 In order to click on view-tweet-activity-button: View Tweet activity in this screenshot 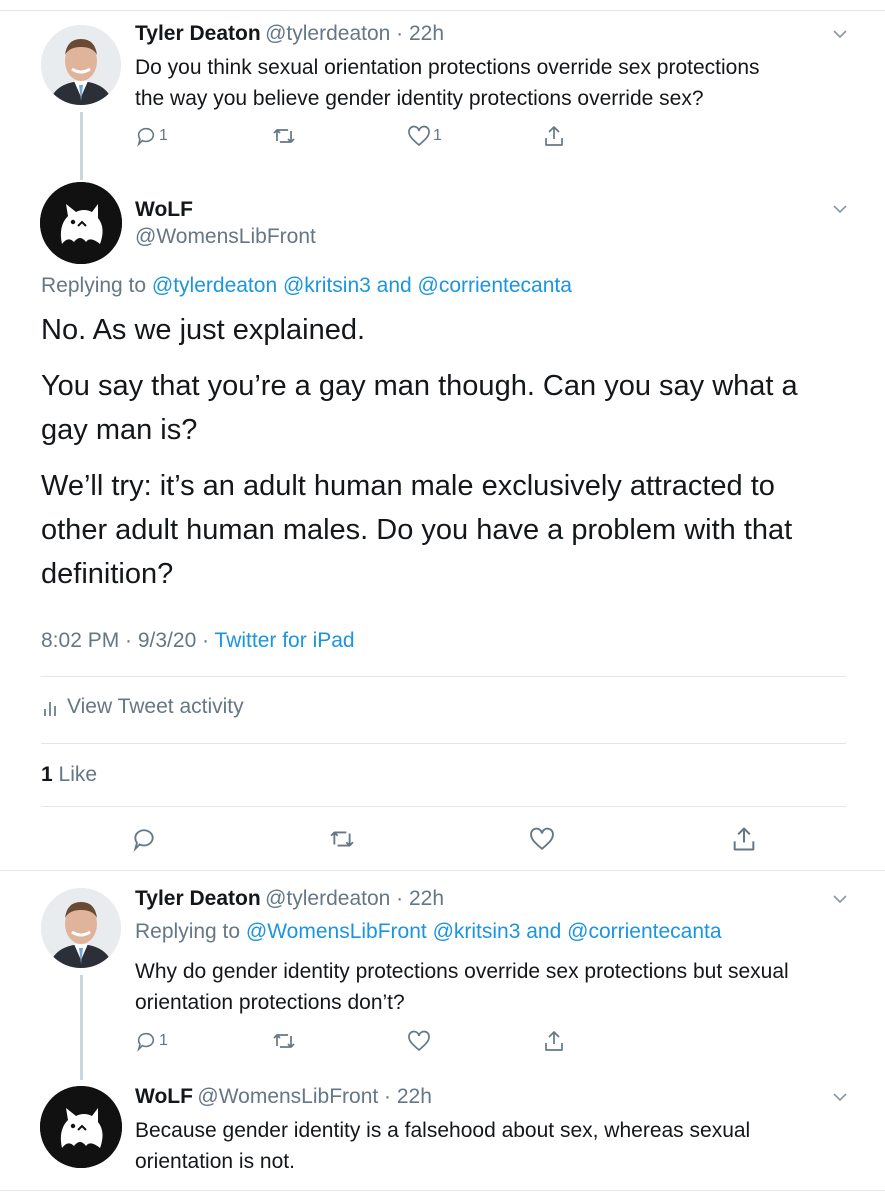, I will do `click(142, 707)`.